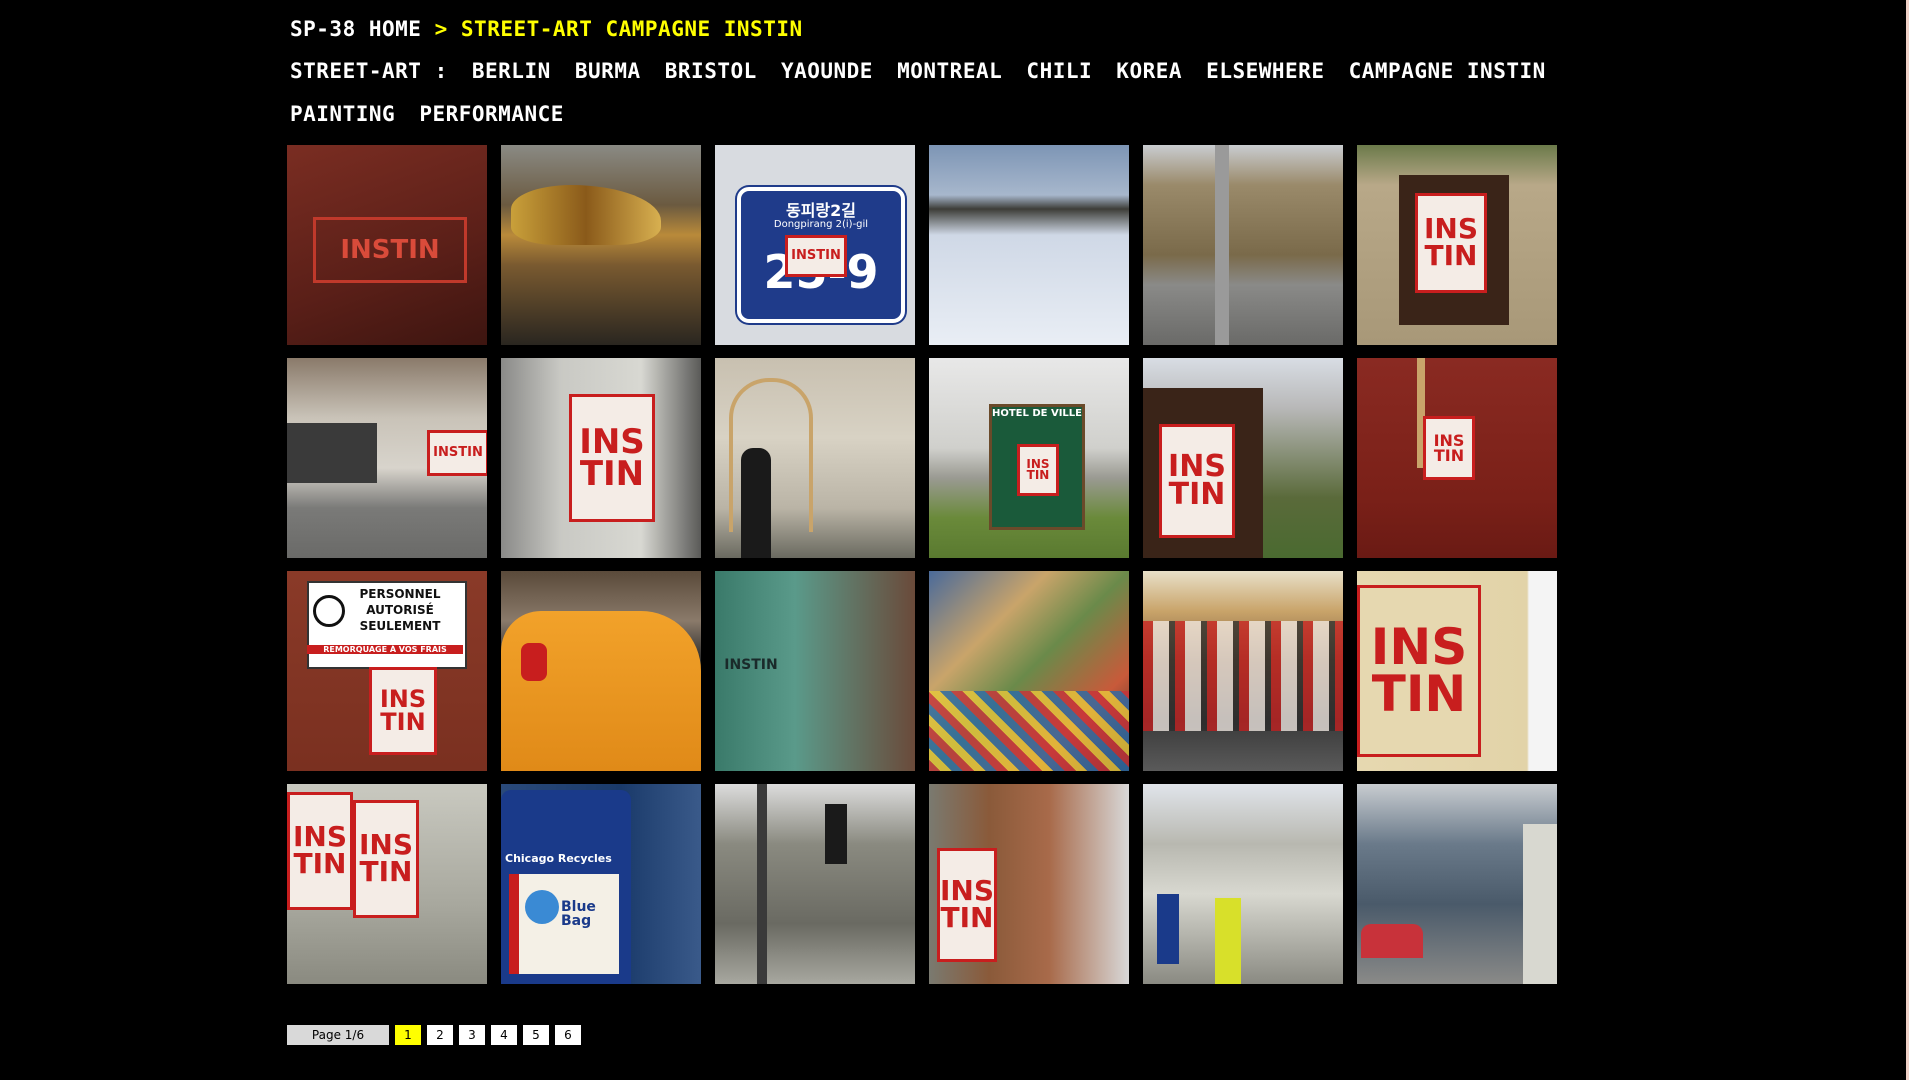  What do you see at coordinates (329, 611) in the screenshot?
I see `no-parking-symbol` at bounding box center [329, 611].